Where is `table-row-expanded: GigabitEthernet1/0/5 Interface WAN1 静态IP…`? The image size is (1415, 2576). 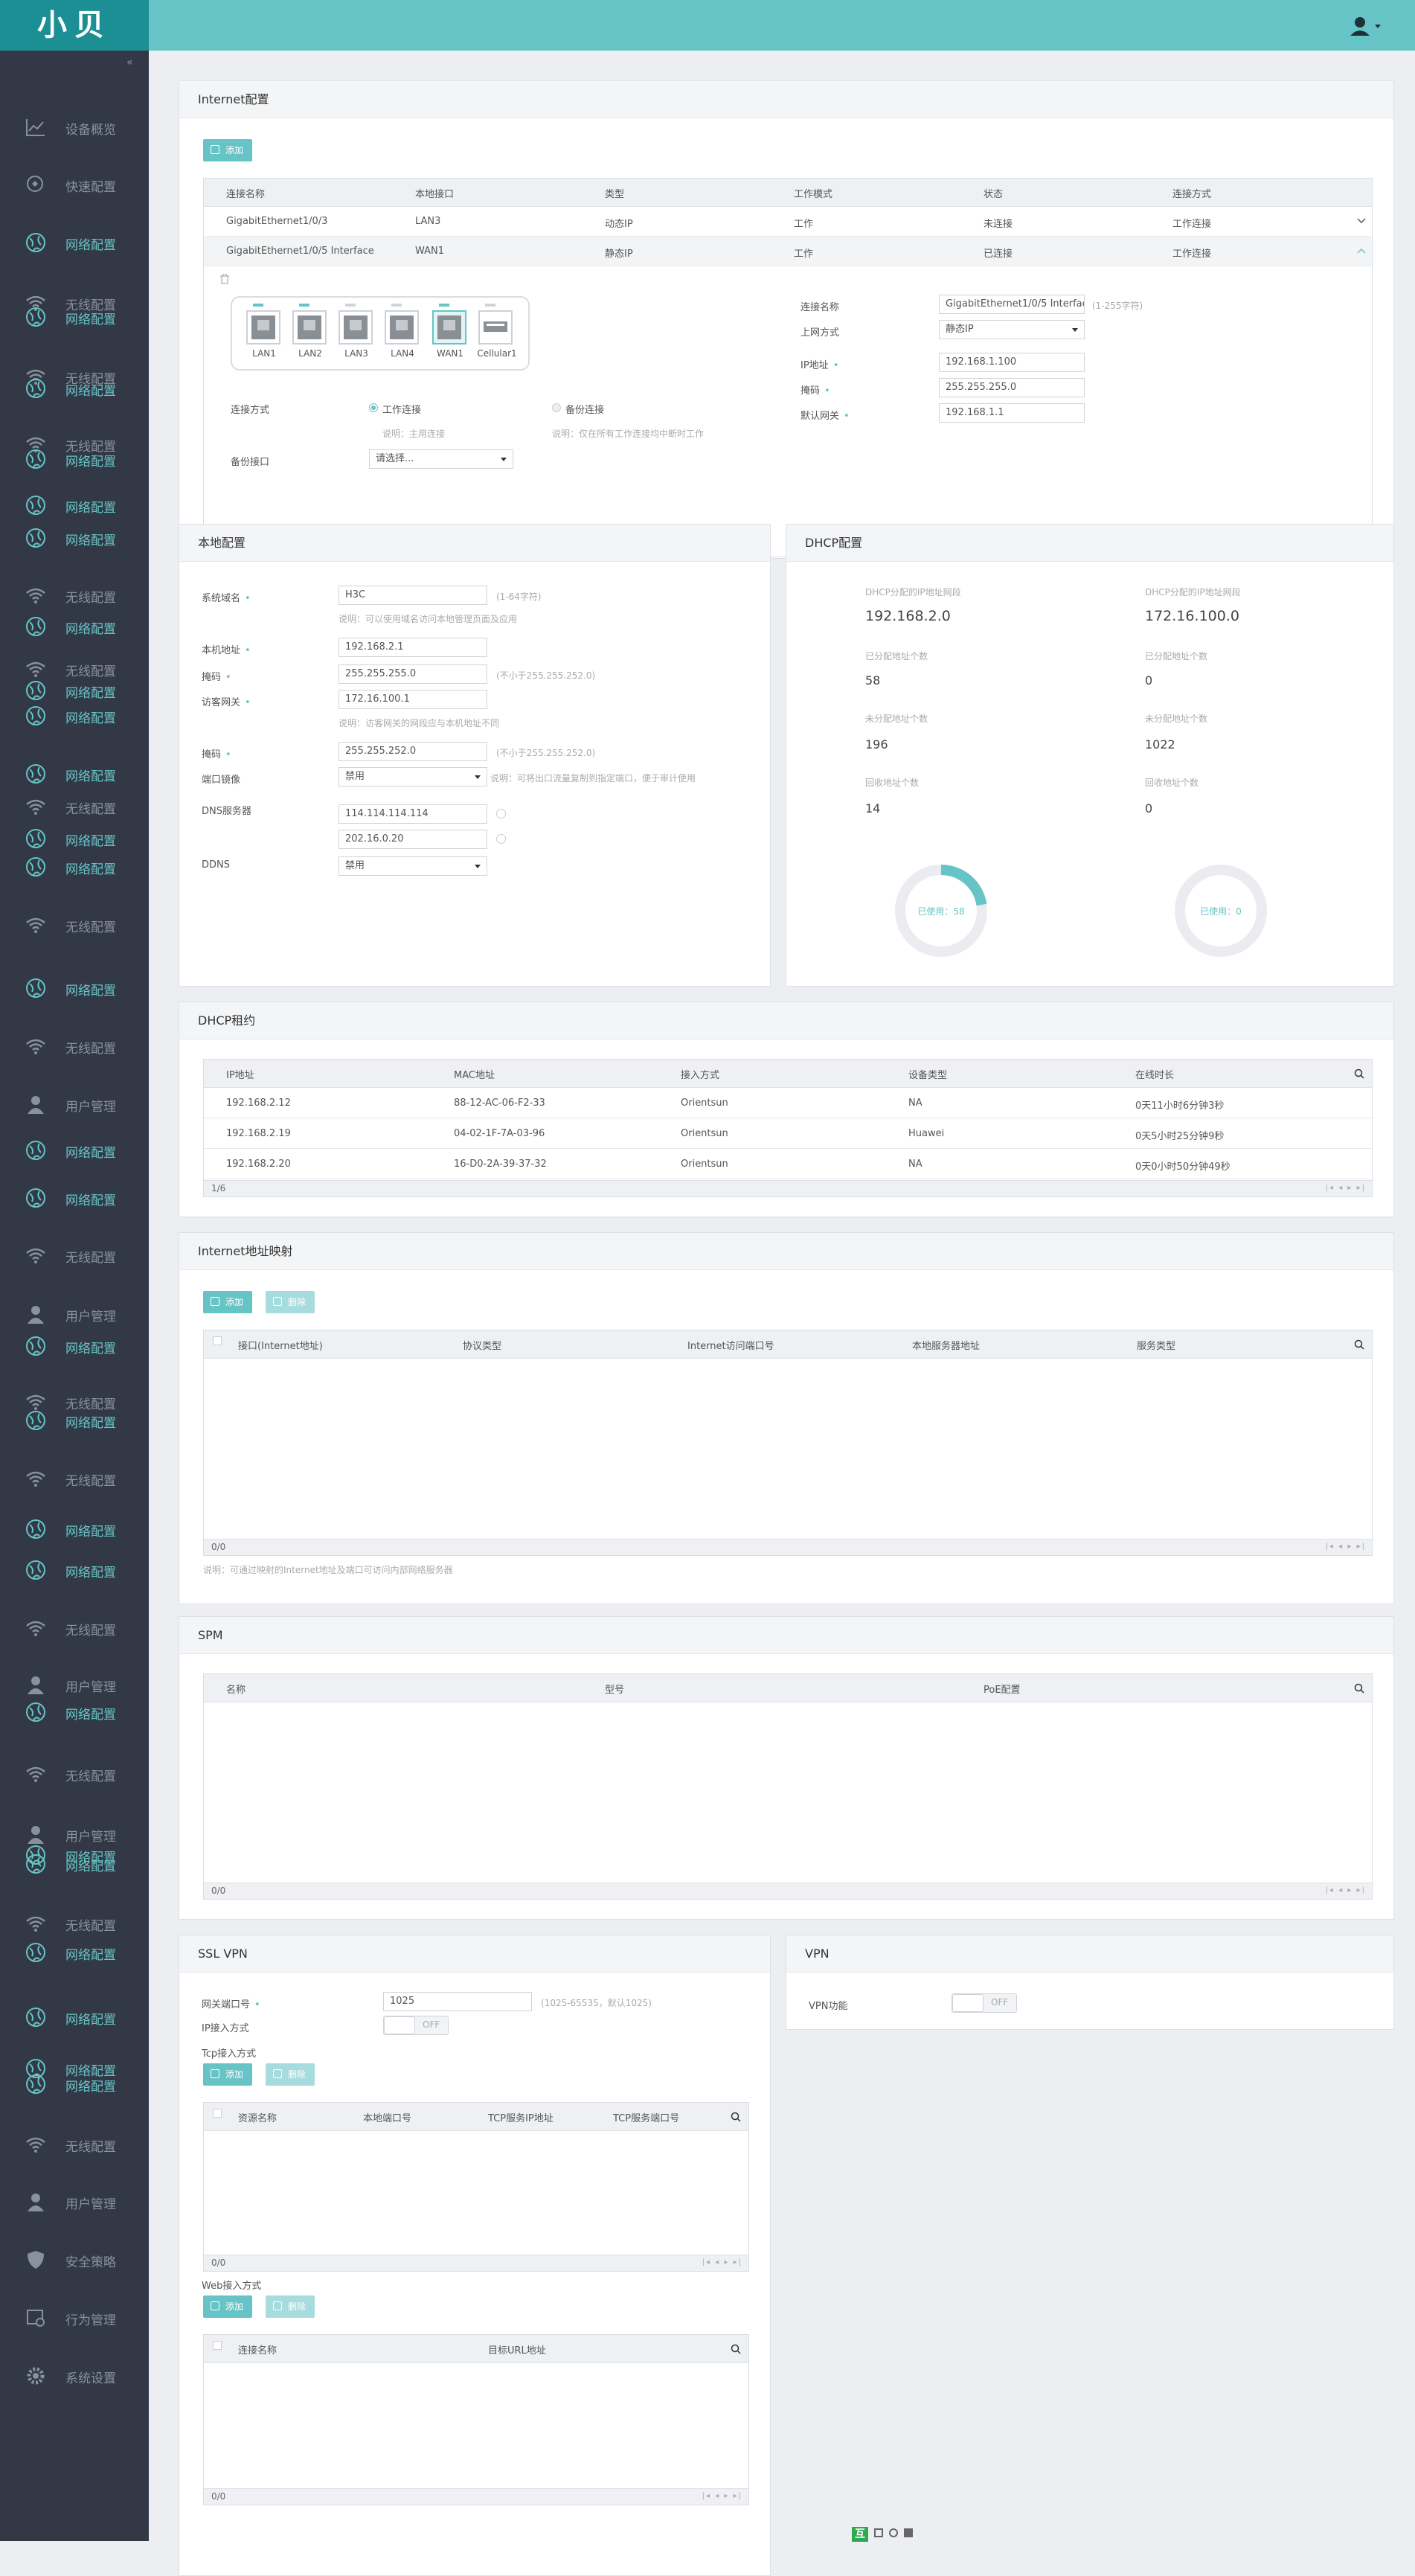 table-row-expanded: GigabitEthernet1/0/5 Interface WAN1 静态IP… is located at coordinates (788, 251).